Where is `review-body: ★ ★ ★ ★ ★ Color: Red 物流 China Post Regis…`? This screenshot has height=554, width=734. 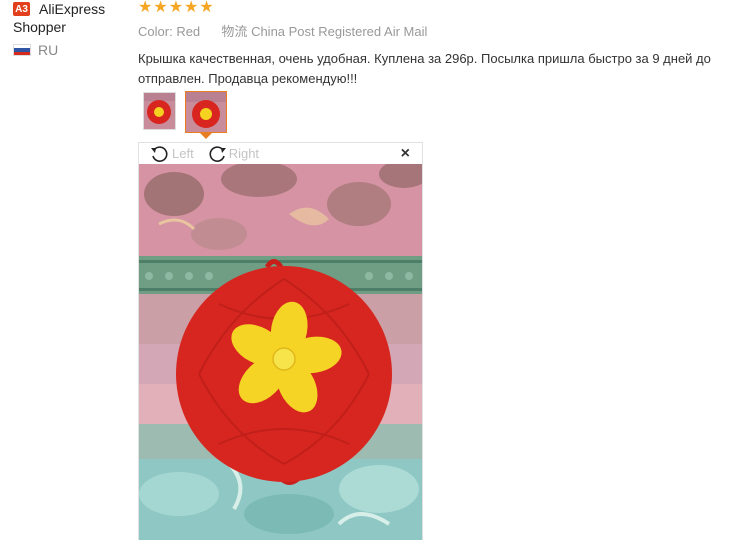 review-body: ★ ★ ★ ★ ★ Color: Red 物流 China Post Regis… is located at coordinates (436, 44).